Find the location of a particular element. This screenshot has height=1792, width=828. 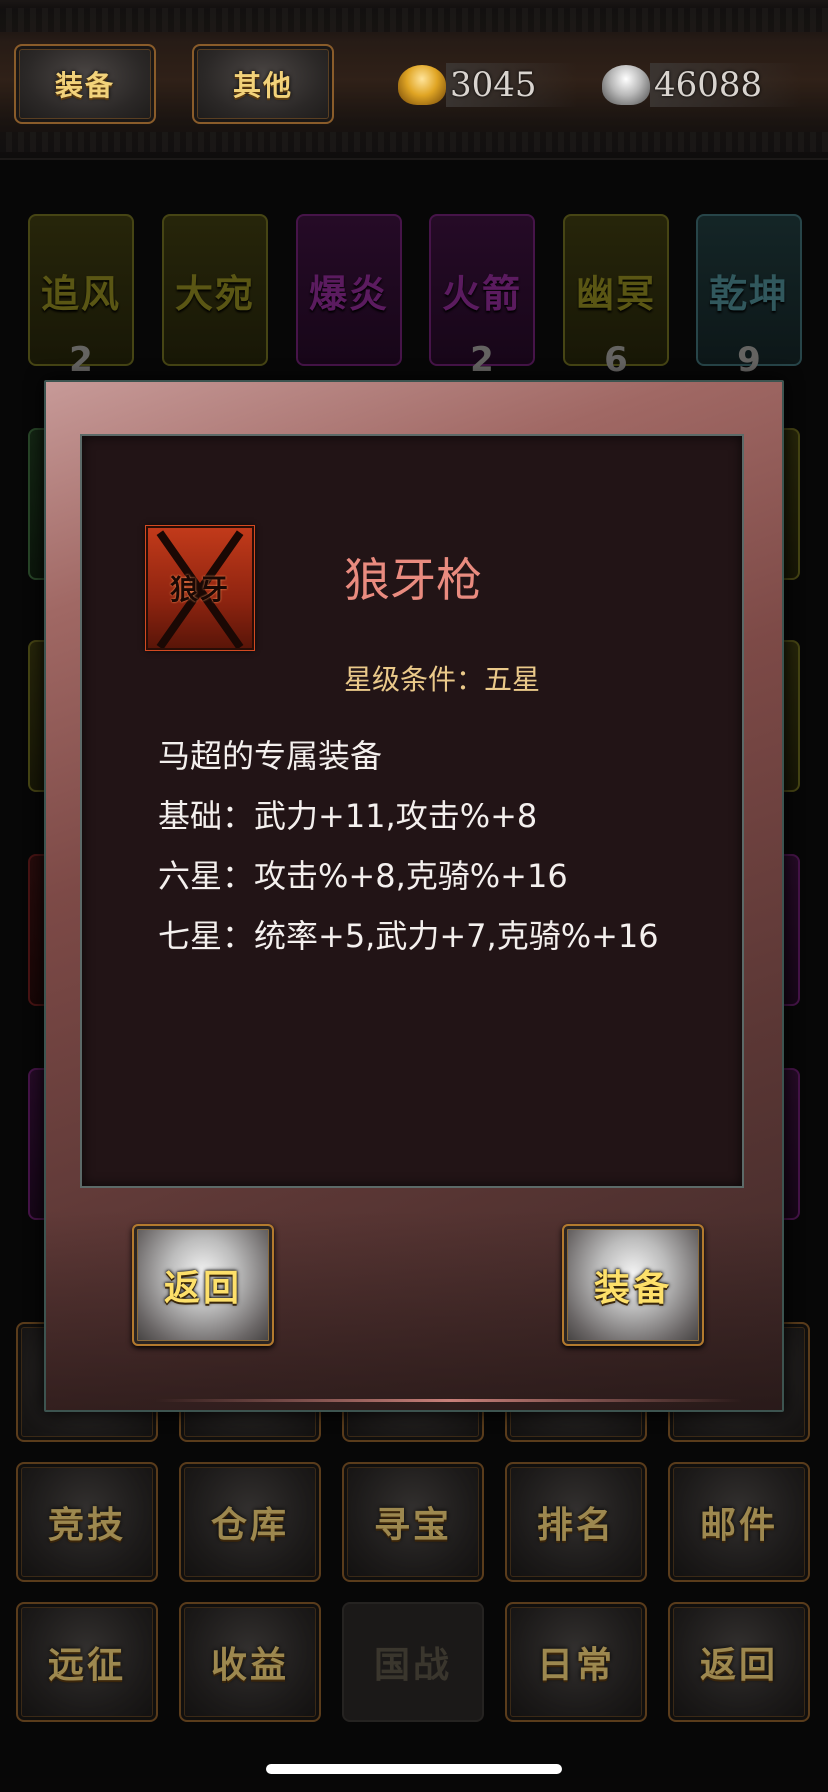

silver-value: 46088 is located at coordinates (726, 85).